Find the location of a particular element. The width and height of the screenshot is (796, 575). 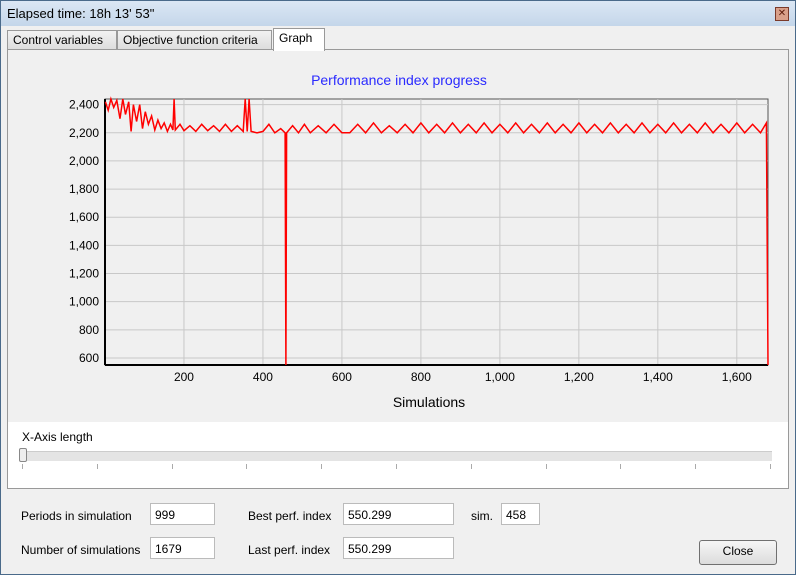

elapsed-time: Elapsed time: 18h 13' 53" is located at coordinates (81, 13).